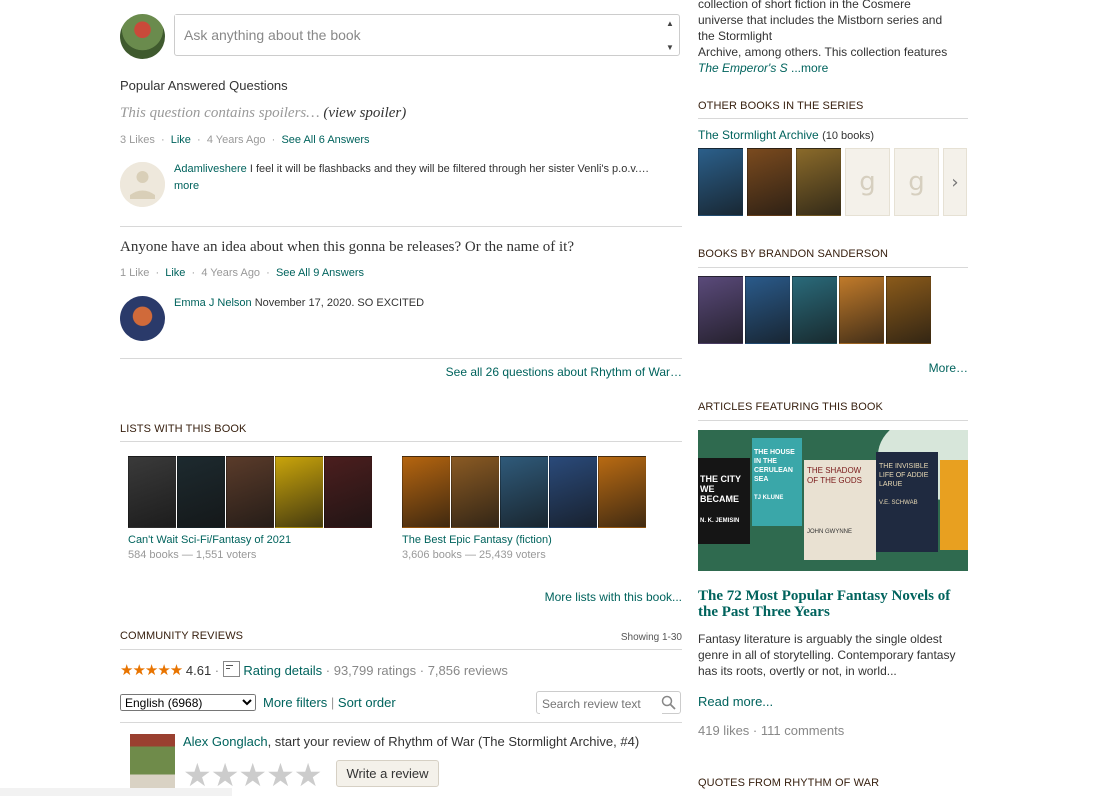 The width and height of the screenshot is (1105, 796). Describe the element at coordinates (364, 113) in the screenshot. I see `view-spoiler-link: (view spoiler)` at that location.